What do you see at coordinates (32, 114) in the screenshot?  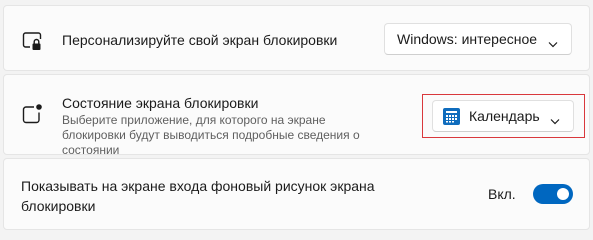 I see `status-app-icon` at bounding box center [32, 114].